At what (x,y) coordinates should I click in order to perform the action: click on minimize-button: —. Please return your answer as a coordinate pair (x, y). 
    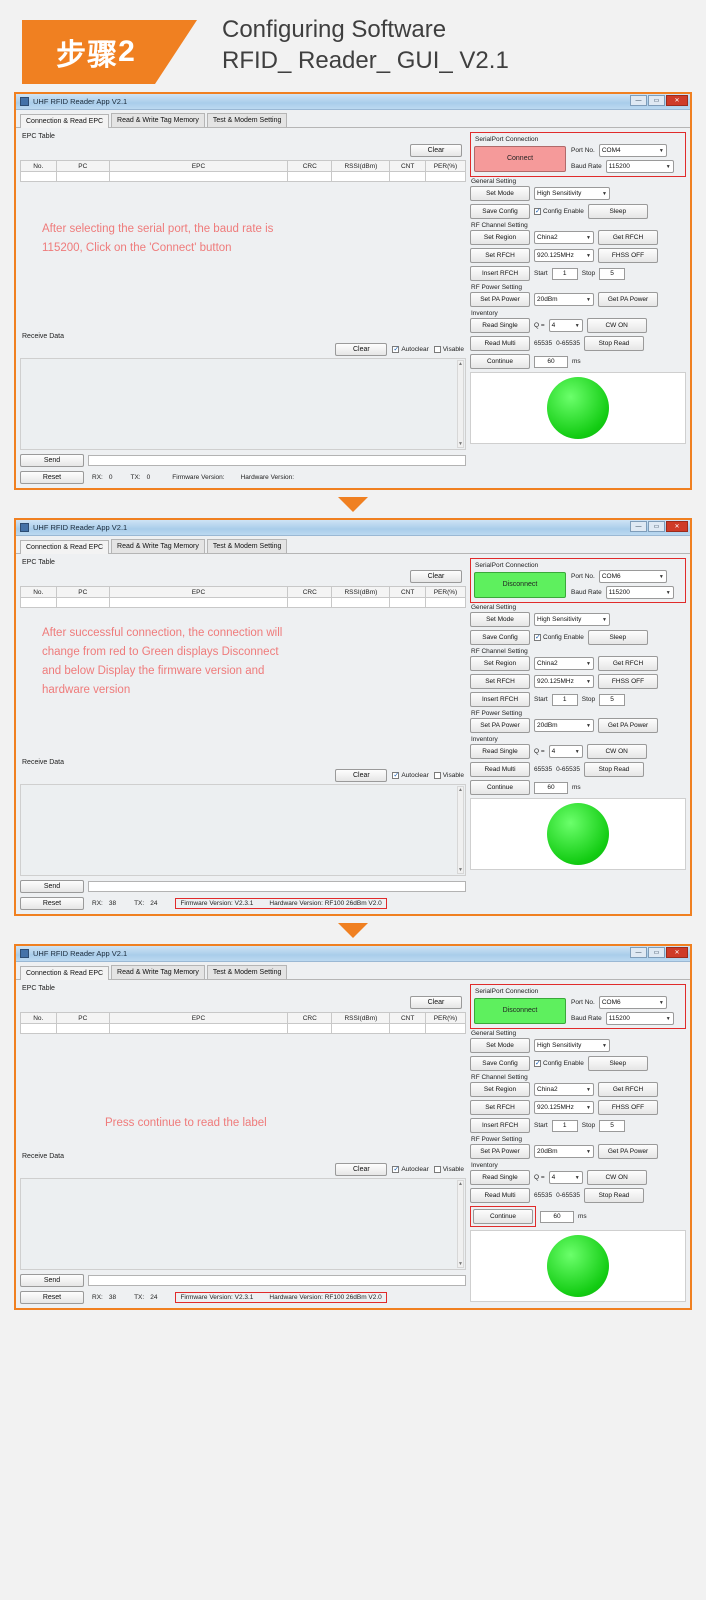
    Looking at the image, I should click on (638, 952).